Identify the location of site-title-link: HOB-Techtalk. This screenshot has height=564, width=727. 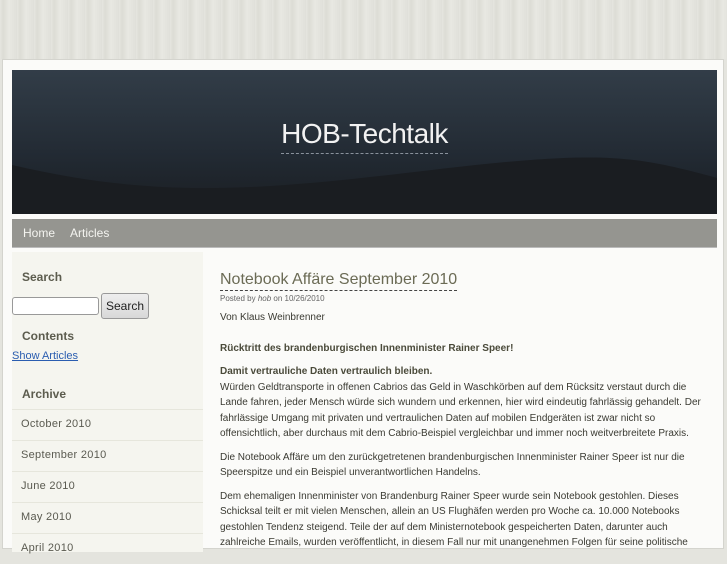
(364, 136).